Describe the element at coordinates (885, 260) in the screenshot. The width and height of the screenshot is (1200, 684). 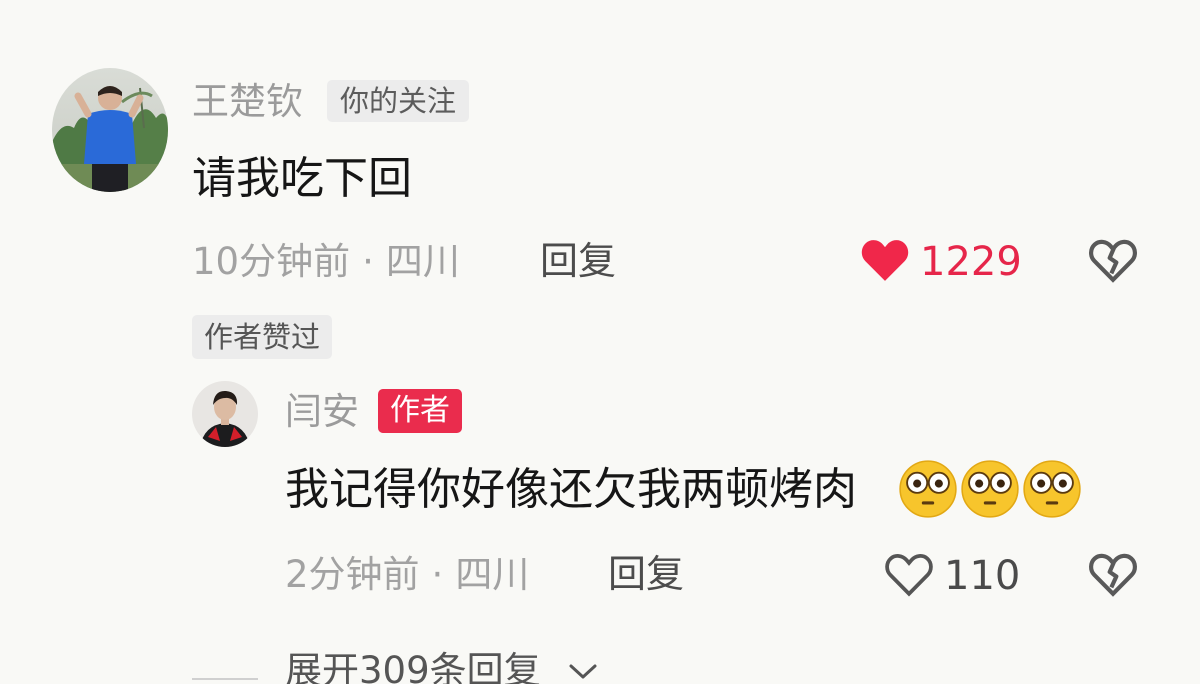
I see `heart-filled-icon` at that location.